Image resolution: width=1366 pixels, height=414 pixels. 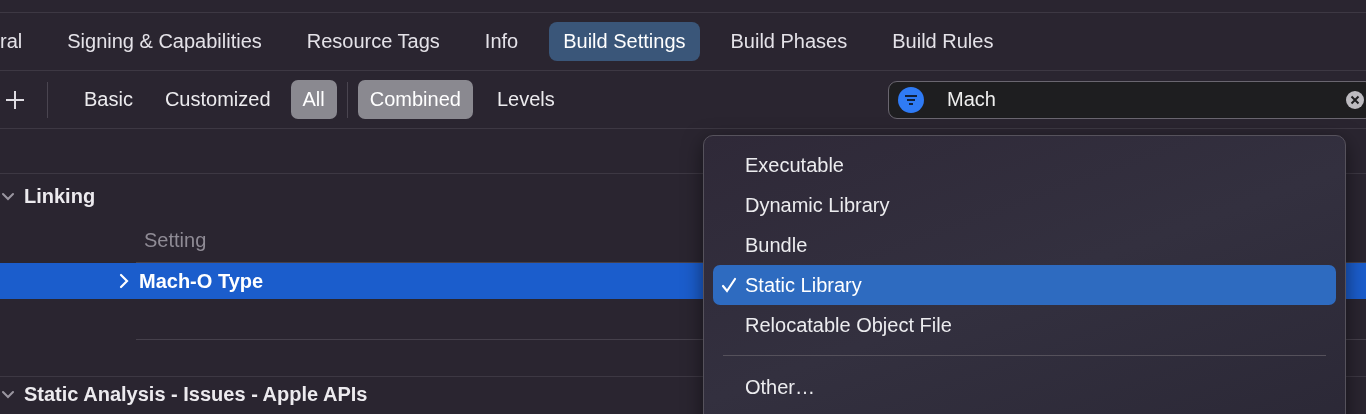 I want to click on checkmark-icon, so click(x=729, y=285).